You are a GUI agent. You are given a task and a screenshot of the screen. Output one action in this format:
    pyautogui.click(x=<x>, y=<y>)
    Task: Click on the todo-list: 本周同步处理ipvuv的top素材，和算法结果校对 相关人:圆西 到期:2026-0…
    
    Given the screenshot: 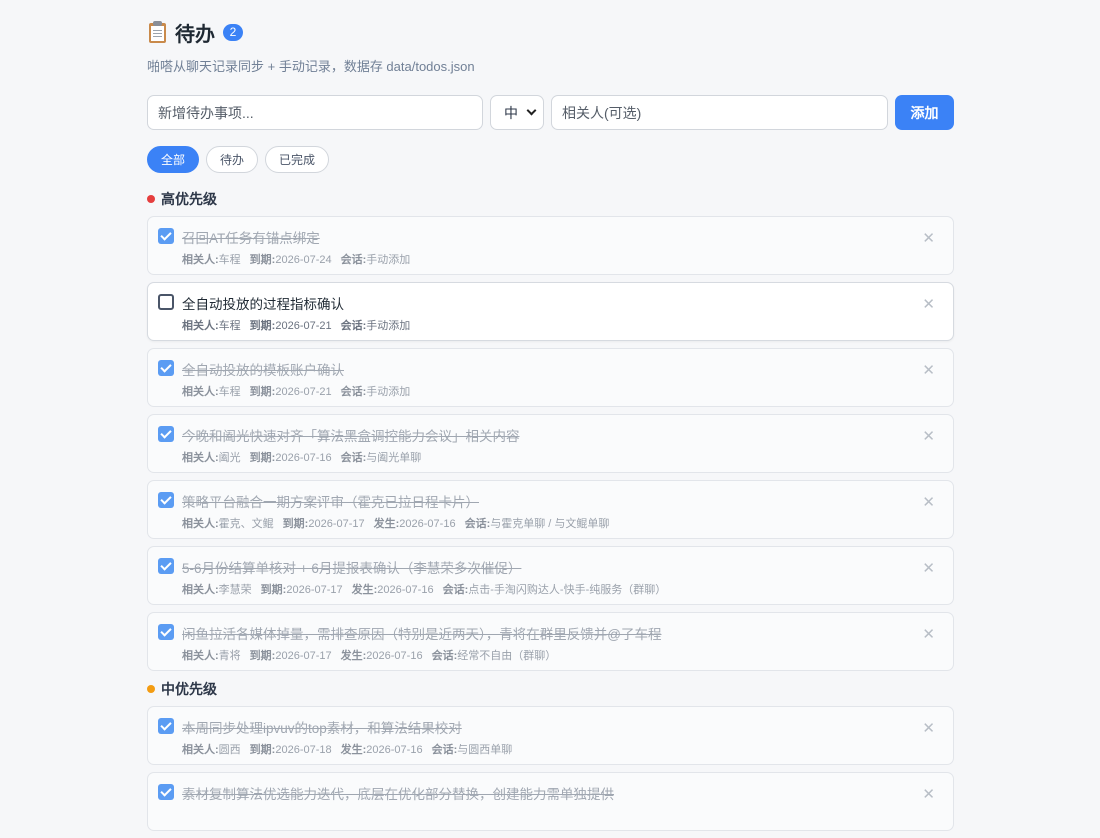 What is the action you would take?
    pyautogui.click(x=550, y=768)
    